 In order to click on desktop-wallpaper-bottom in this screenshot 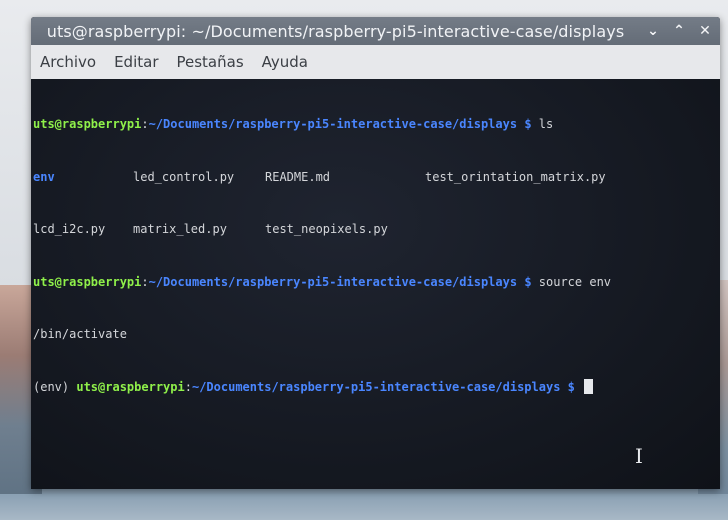, I will do `click(364, 507)`.